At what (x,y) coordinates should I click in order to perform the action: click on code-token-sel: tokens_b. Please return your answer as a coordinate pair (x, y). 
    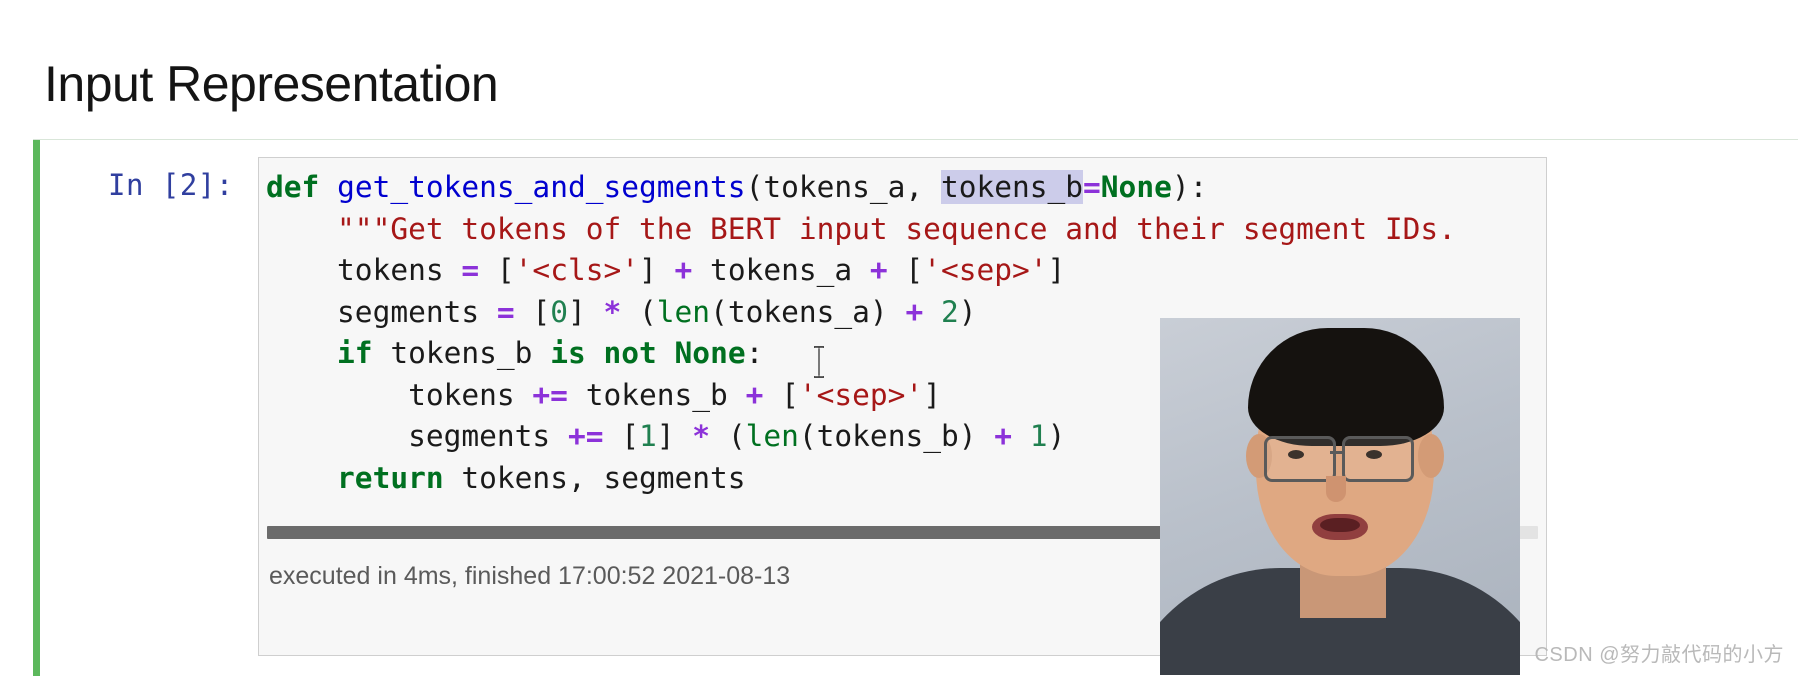
    Looking at the image, I should click on (1012, 187).